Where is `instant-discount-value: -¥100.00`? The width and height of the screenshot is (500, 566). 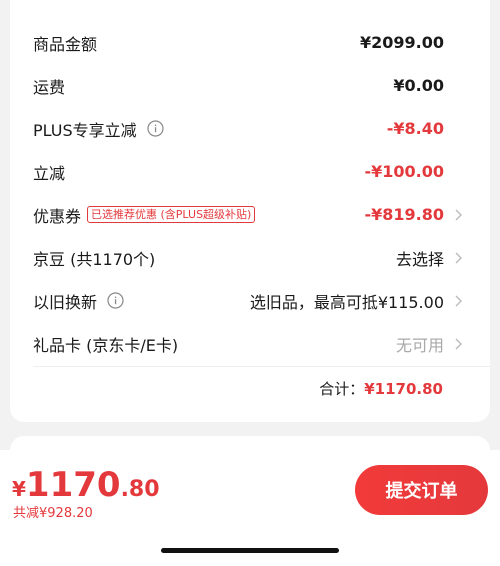
instant-discount-value: -¥100.00 is located at coordinates (404, 171).